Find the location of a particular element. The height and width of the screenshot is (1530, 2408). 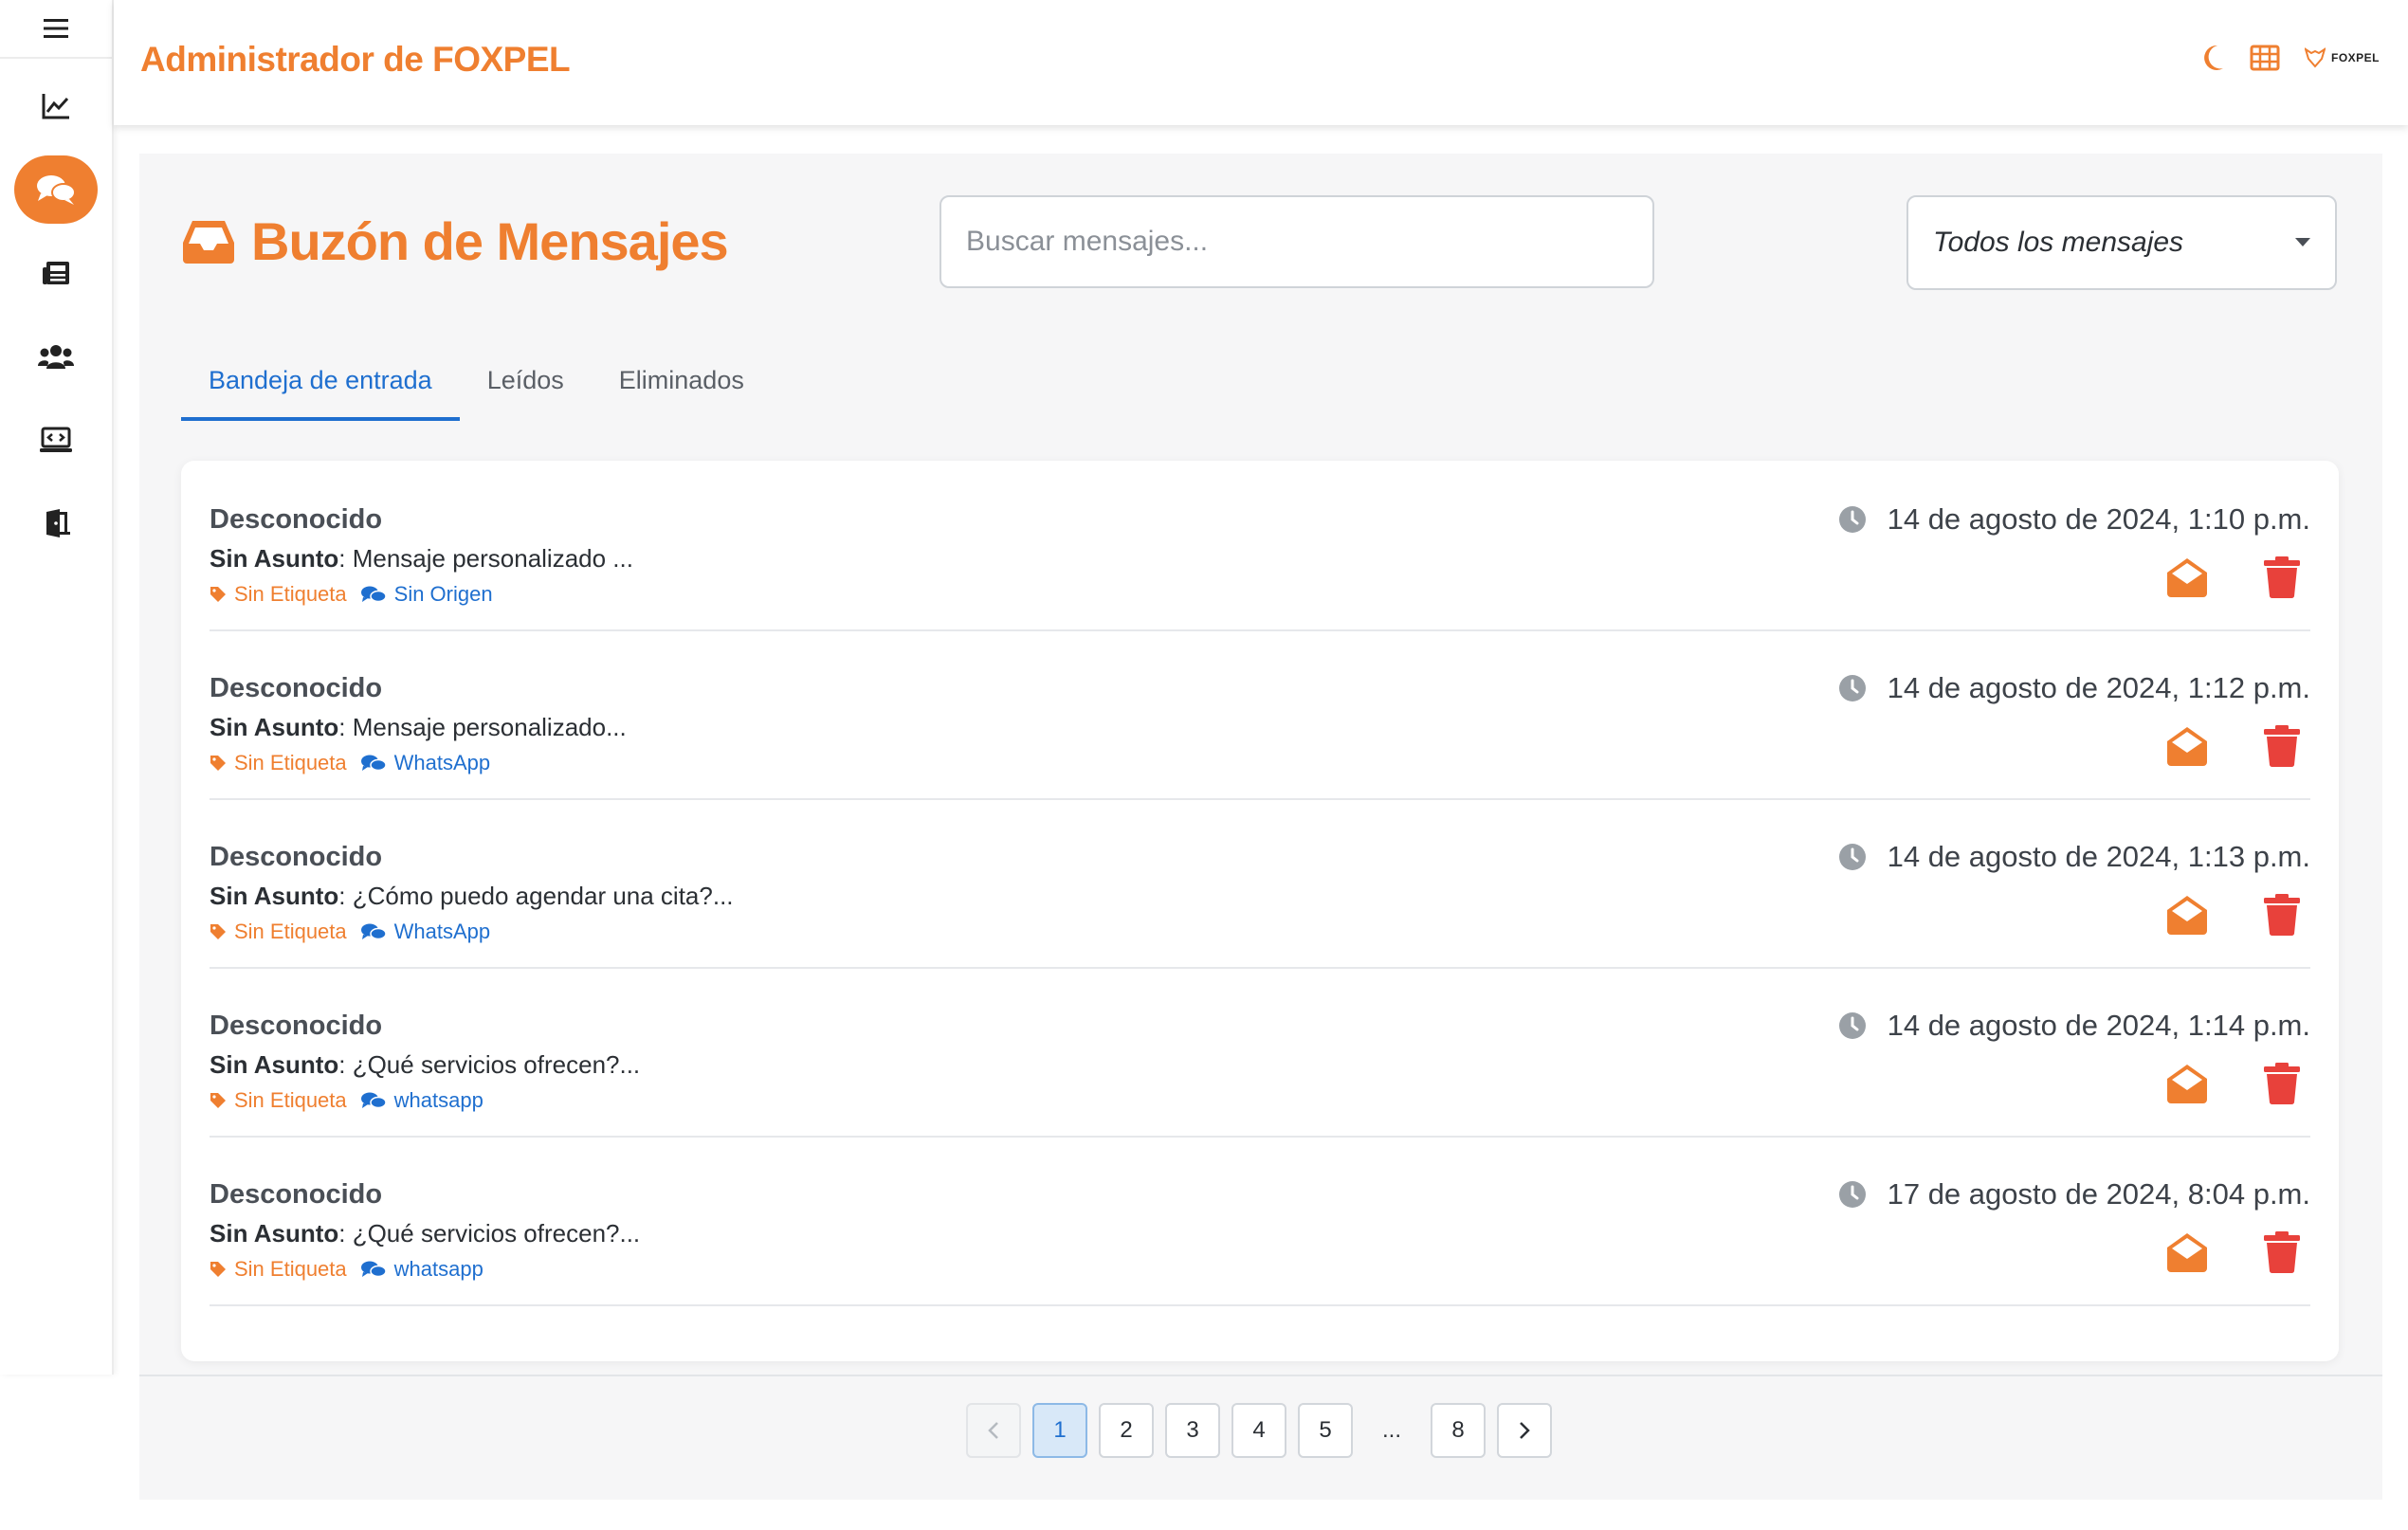

message-date: 17 de agosto de 2024, 8:04 p.m. is located at coordinates (2074, 1194).